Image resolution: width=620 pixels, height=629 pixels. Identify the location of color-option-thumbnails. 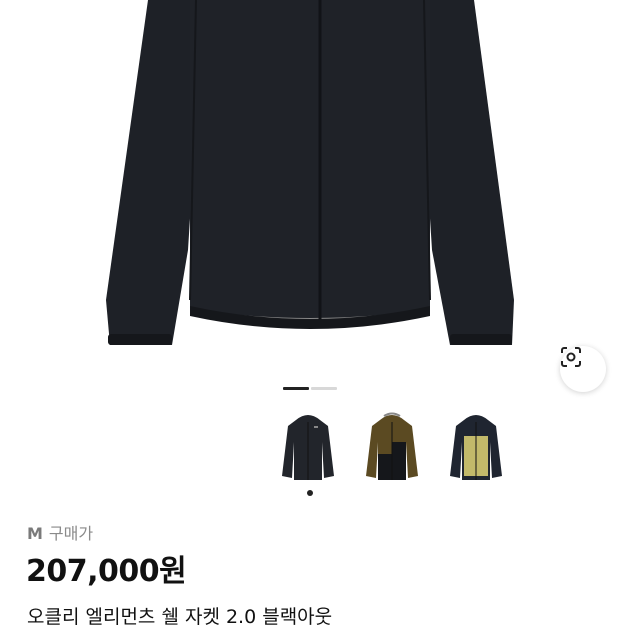
(392, 448).